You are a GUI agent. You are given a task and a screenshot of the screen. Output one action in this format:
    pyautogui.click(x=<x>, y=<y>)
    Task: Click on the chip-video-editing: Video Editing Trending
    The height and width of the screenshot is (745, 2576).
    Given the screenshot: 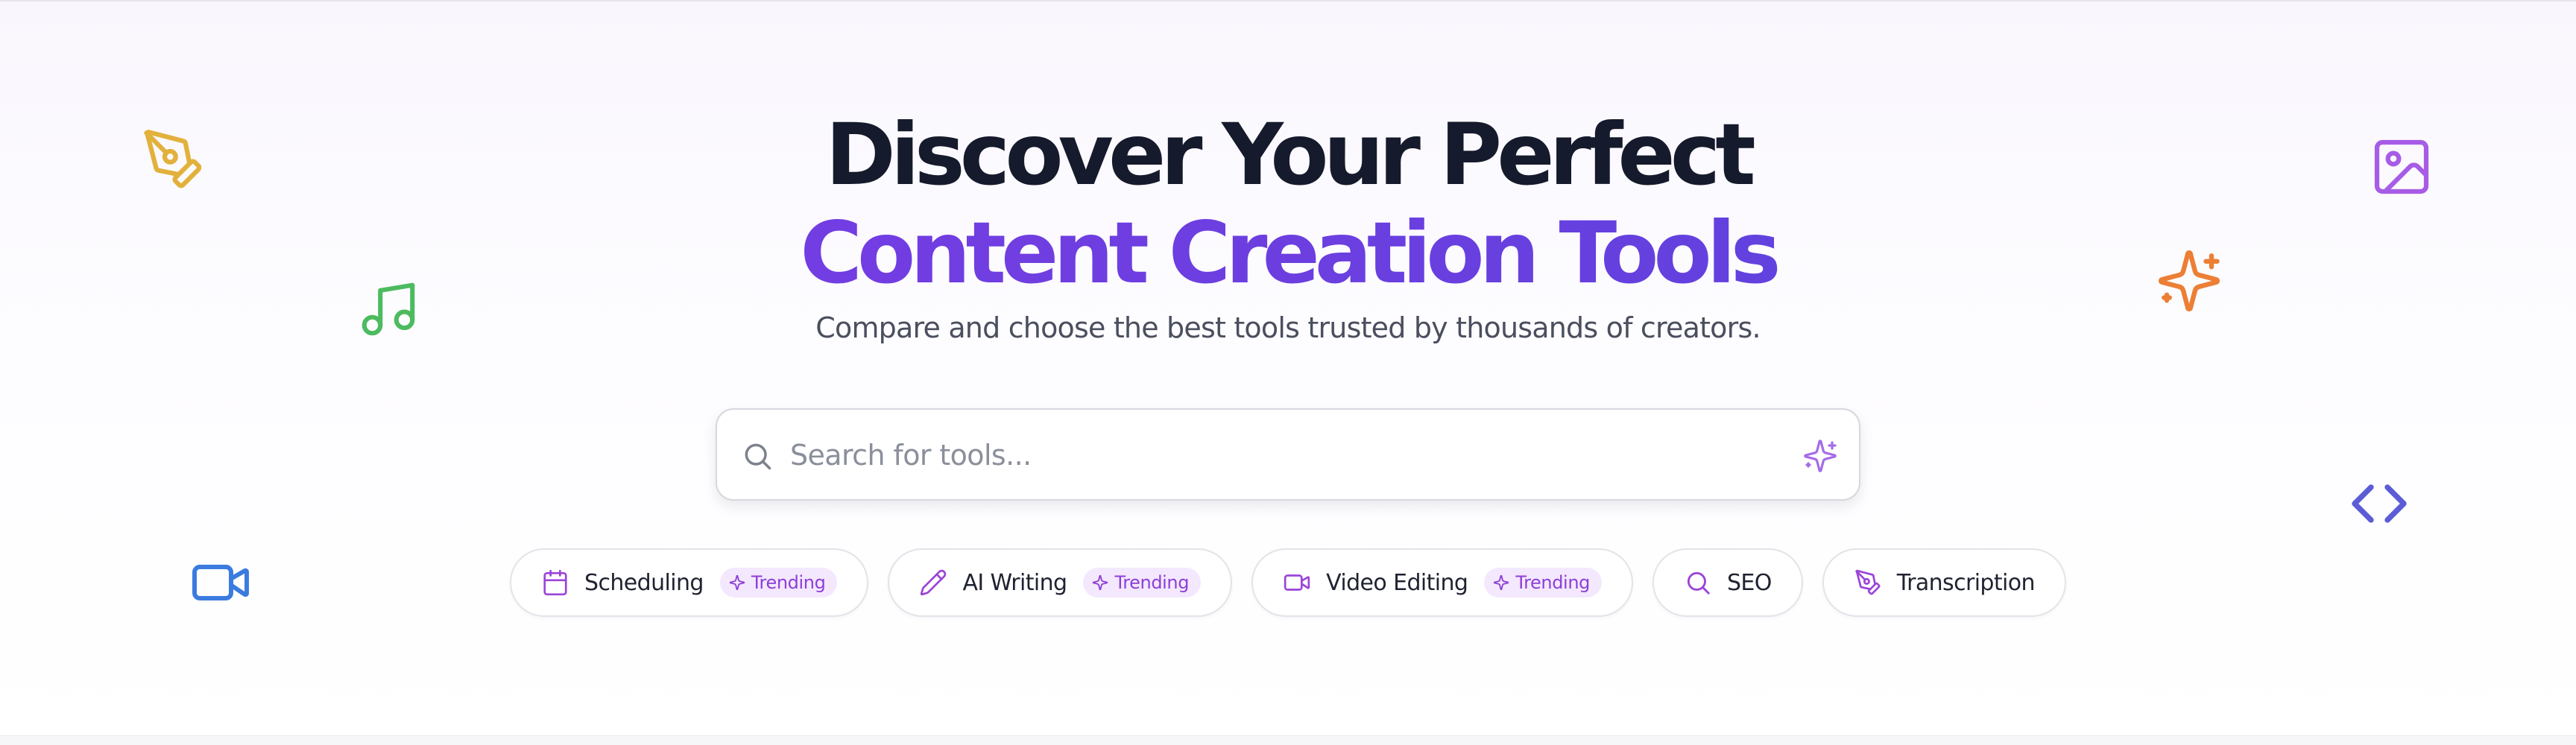 What is the action you would take?
    pyautogui.click(x=1442, y=583)
    